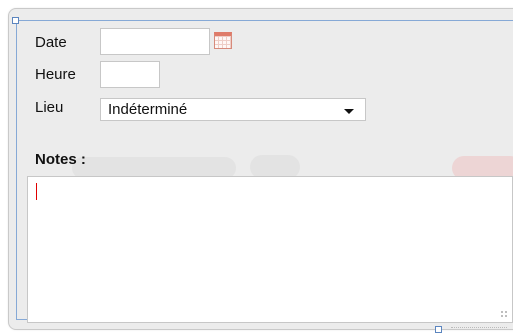 The image size is (513, 333). Describe the element at coordinates (438, 329) in the screenshot. I see `resize-handle-bottom` at that location.